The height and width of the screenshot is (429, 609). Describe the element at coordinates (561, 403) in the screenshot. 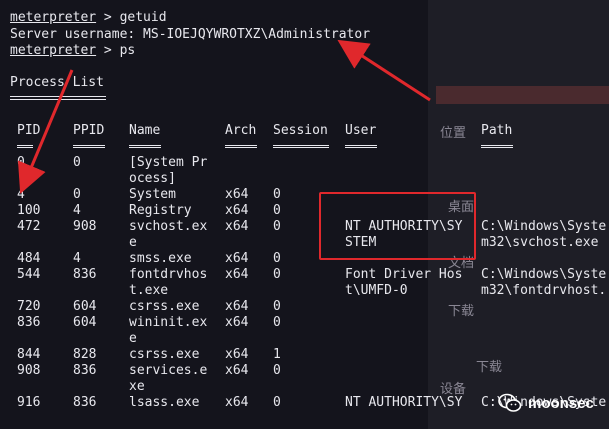

I see `watermark-text: moonsec` at that location.